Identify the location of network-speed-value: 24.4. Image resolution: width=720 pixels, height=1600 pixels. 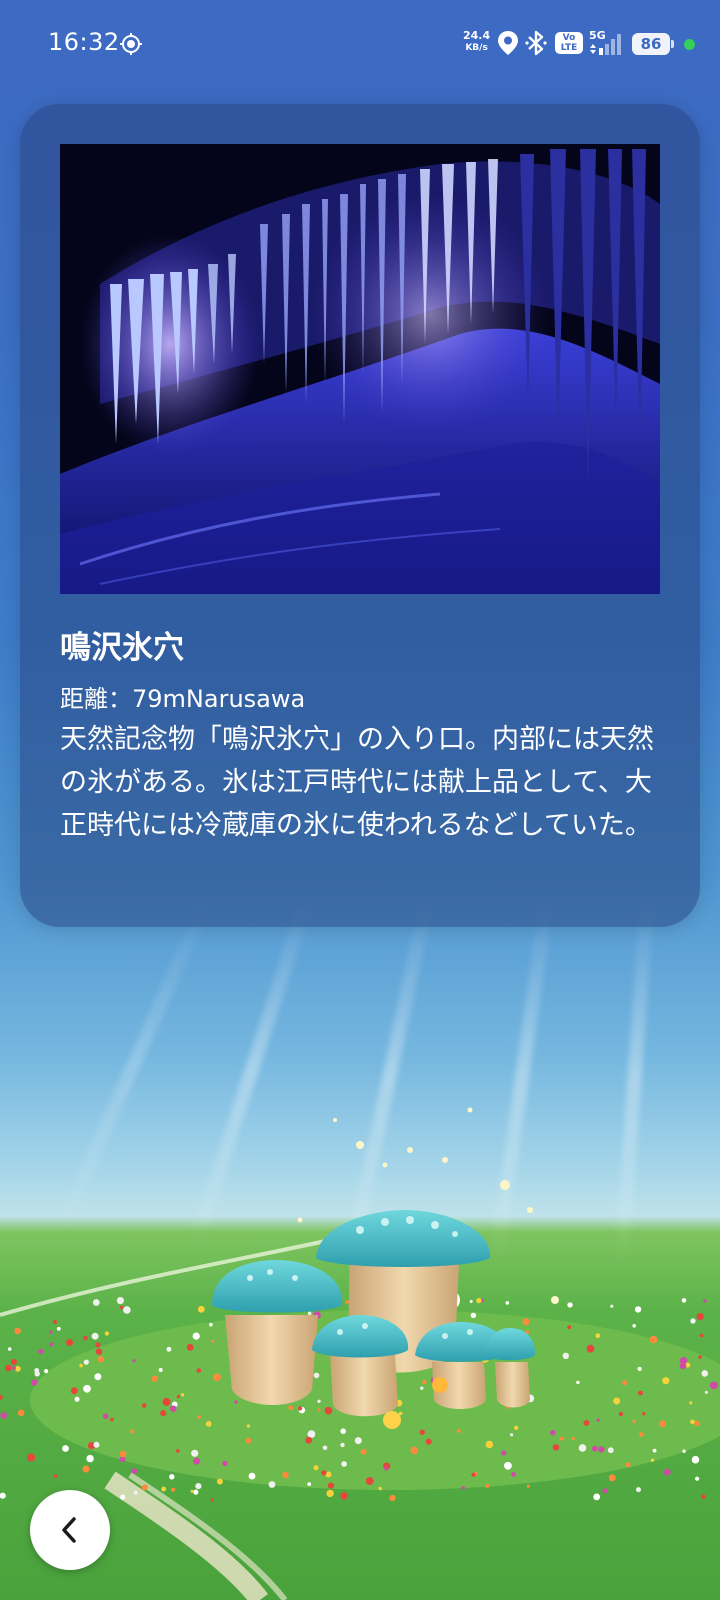
(477, 35).